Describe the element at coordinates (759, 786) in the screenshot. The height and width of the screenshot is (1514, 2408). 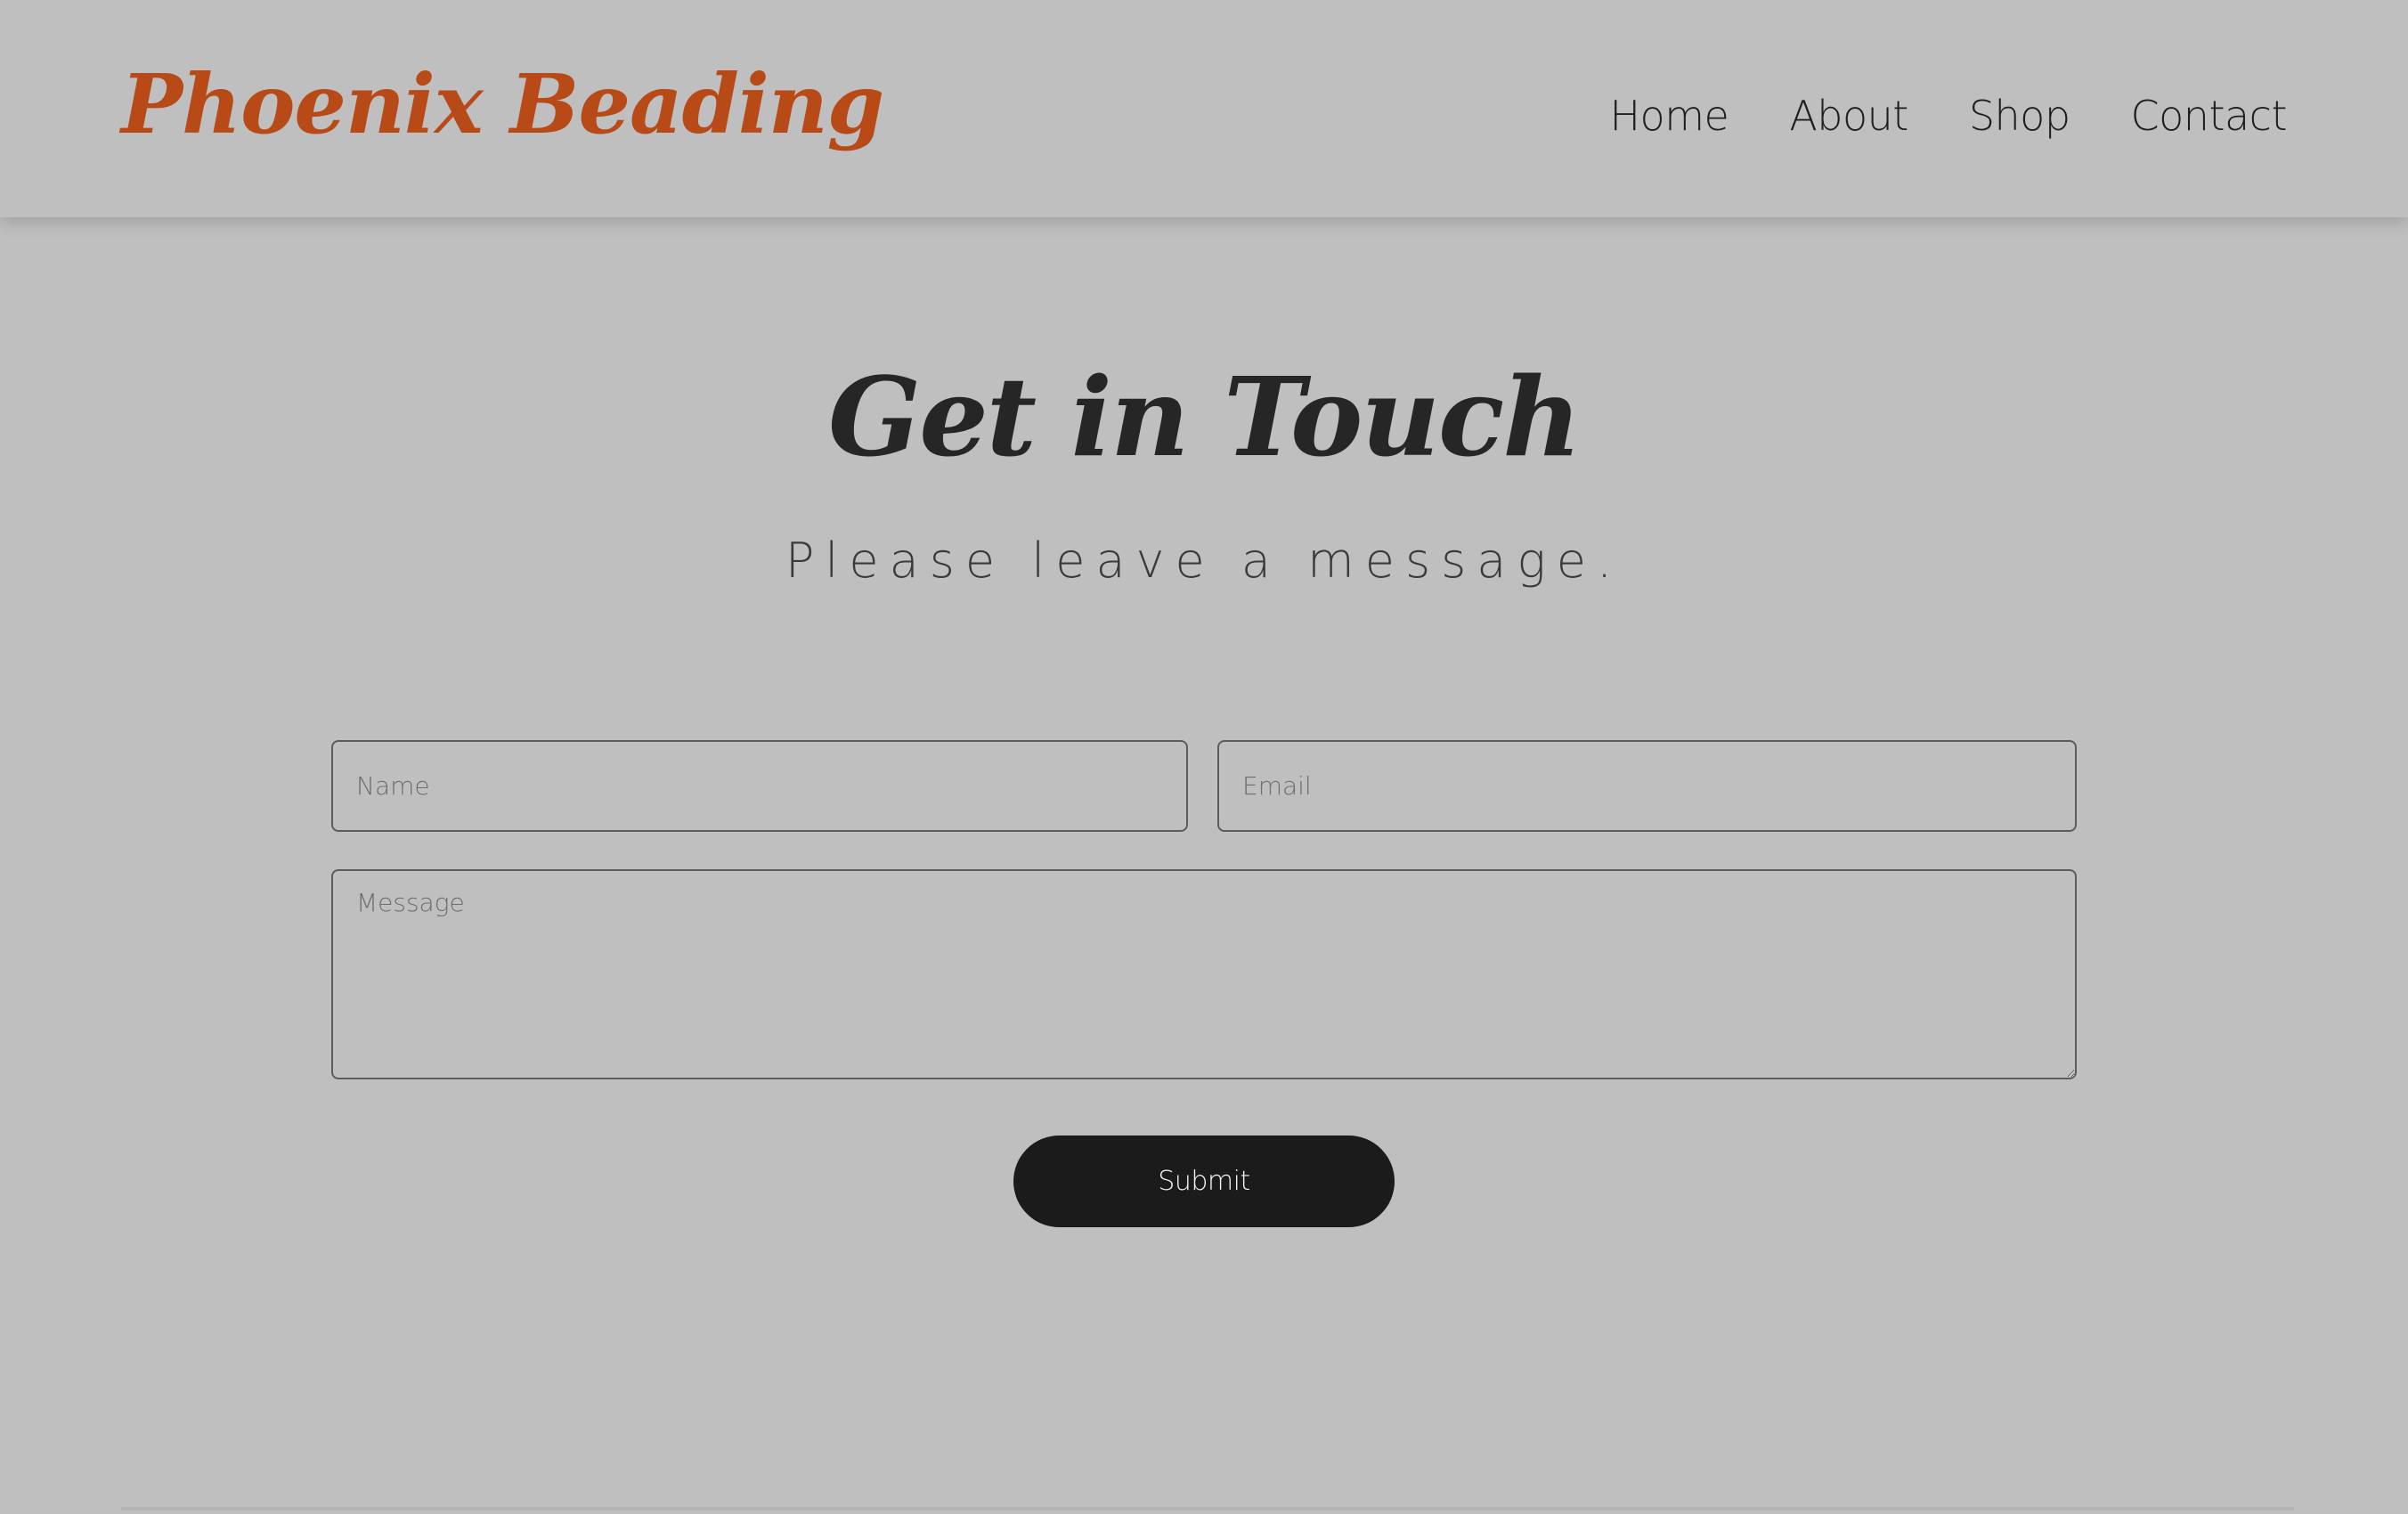
I see `name-input` at that location.